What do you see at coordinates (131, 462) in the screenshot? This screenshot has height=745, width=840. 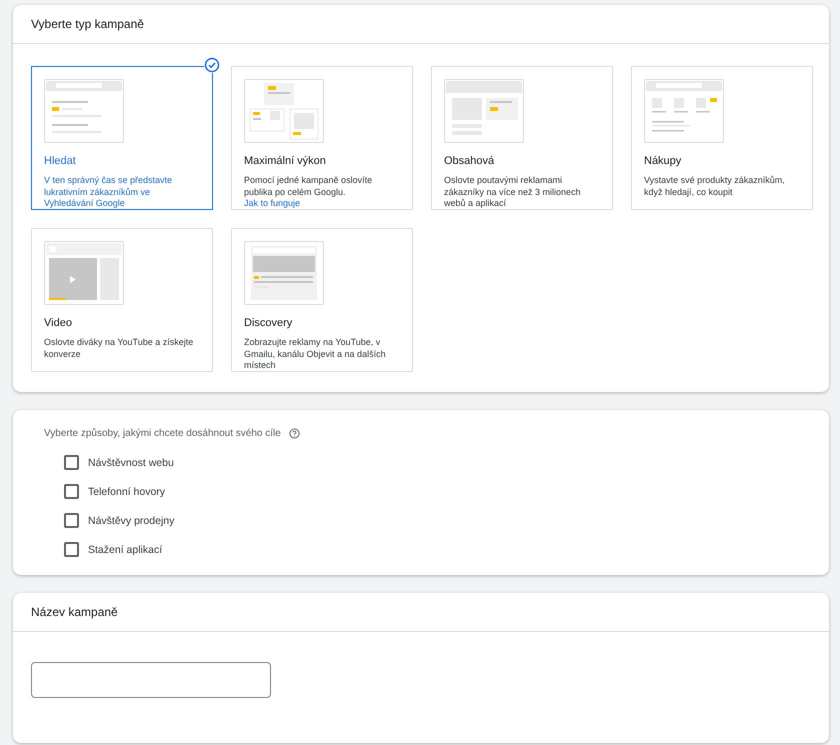 I see `checkbox-label: Návštěvnost webu` at bounding box center [131, 462].